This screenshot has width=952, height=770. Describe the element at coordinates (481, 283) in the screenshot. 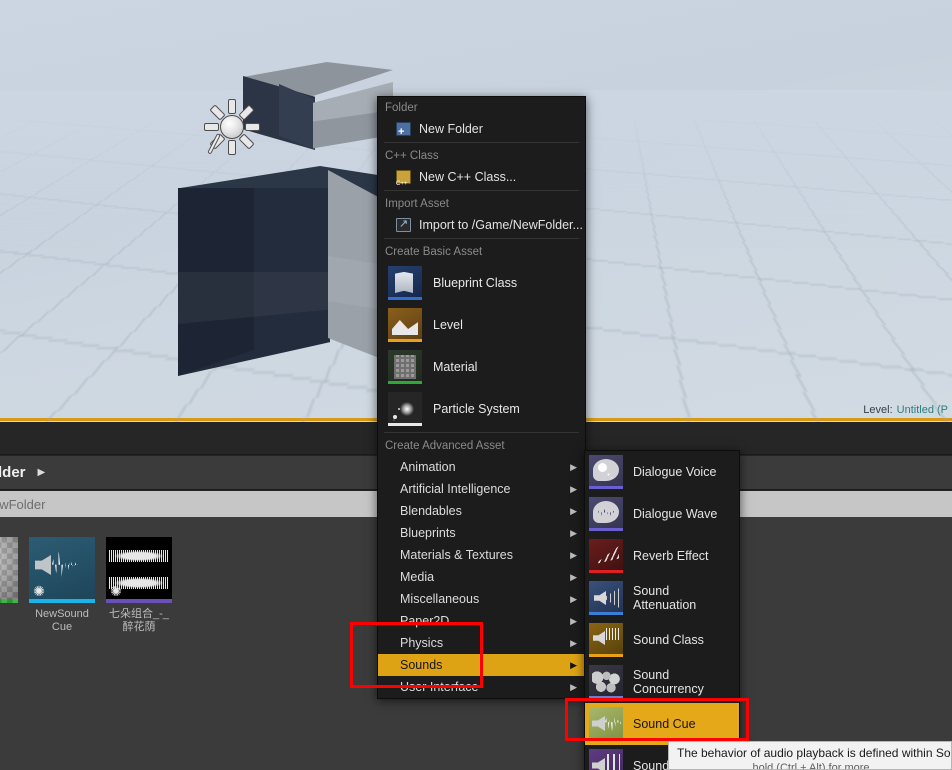

I see `menu-item-blueprint-class: Blueprint Class` at that location.